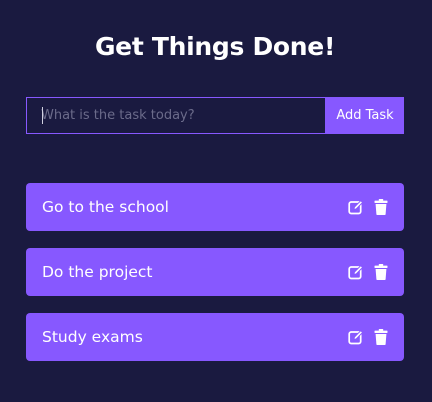 The width and height of the screenshot is (432, 402). I want to click on todo-form: Add Task, so click(215, 115).